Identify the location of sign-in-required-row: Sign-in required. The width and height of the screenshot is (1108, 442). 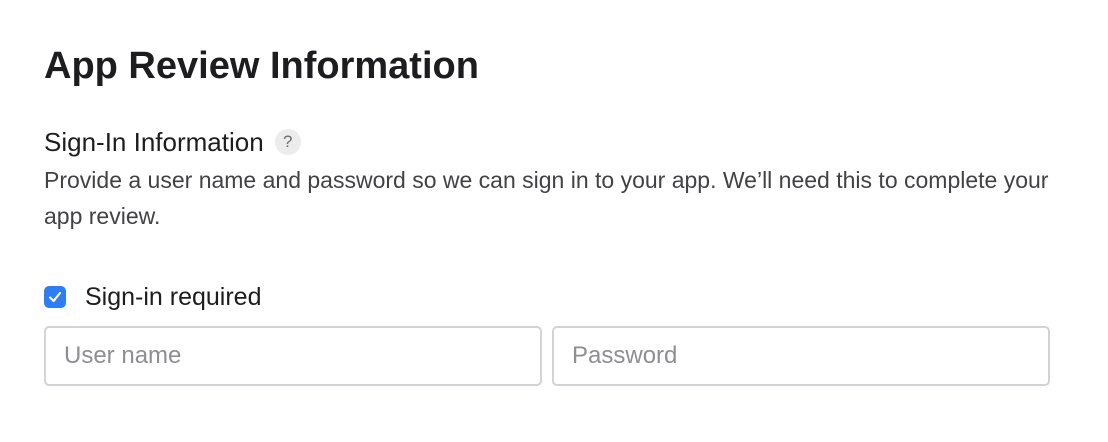
(153, 297).